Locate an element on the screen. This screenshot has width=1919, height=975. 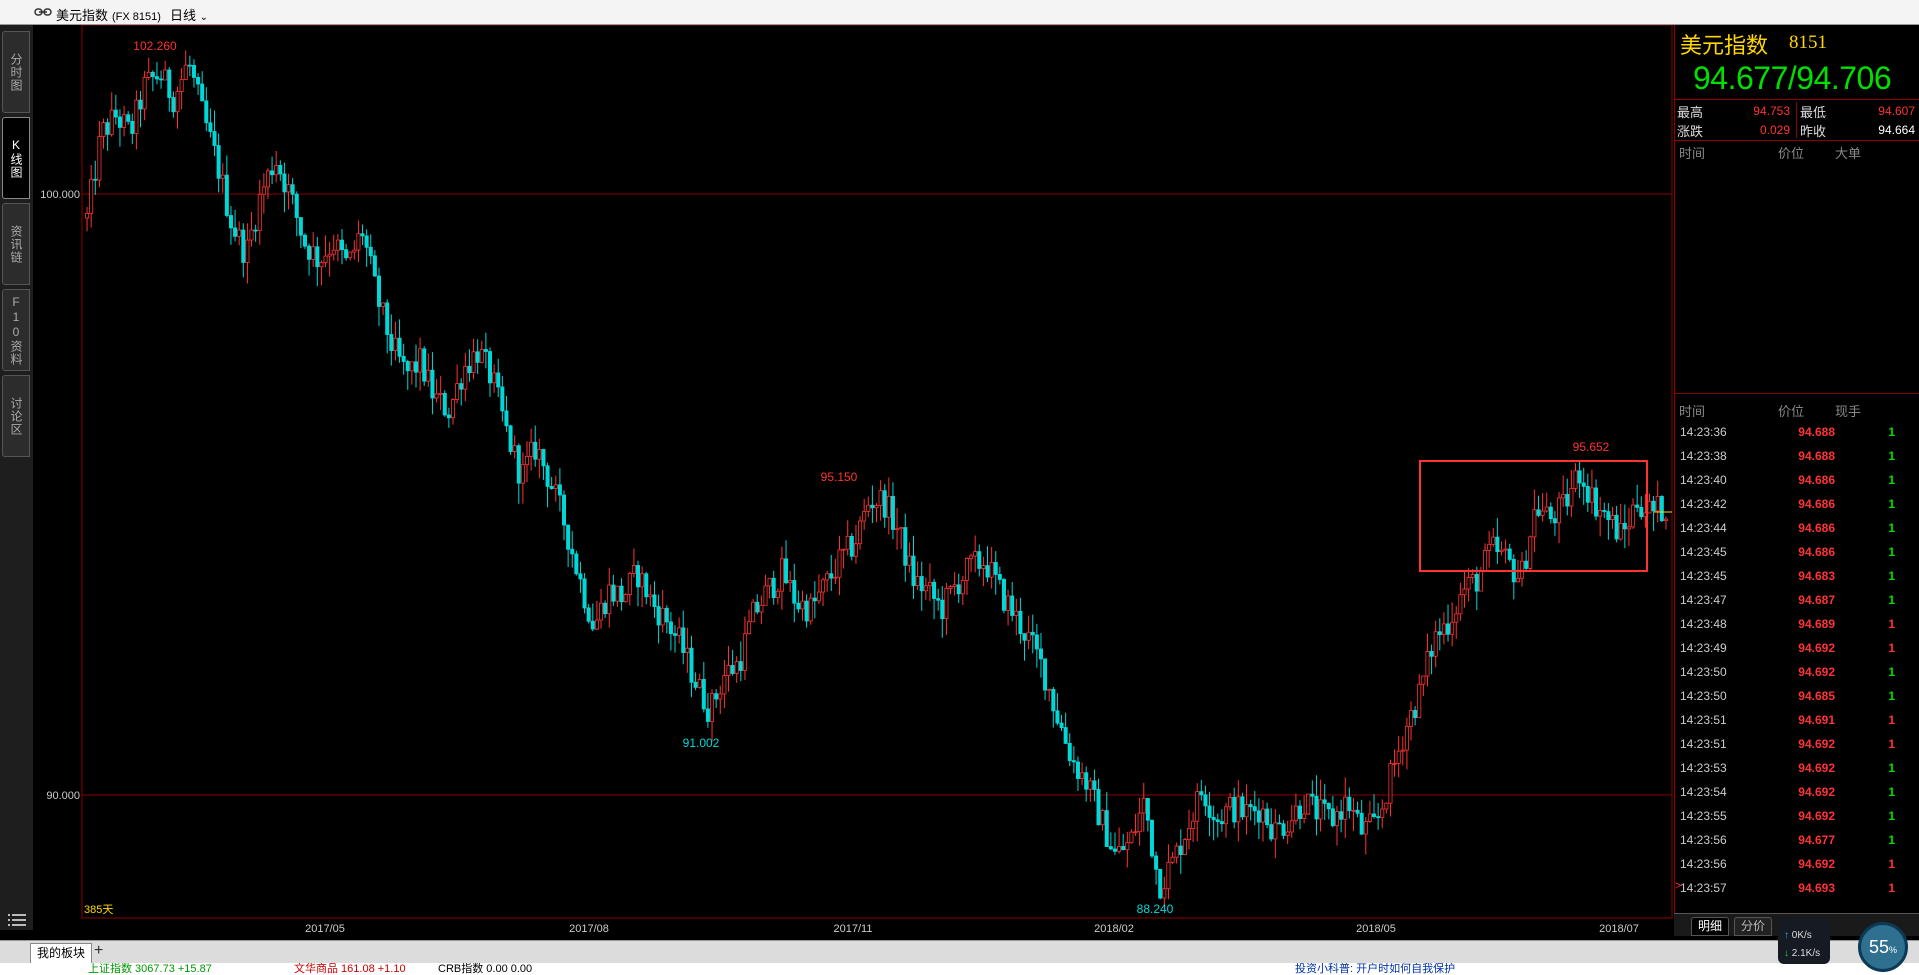
tick-row: 14:23:36 94.688 1 is located at coordinates (1797, 431).